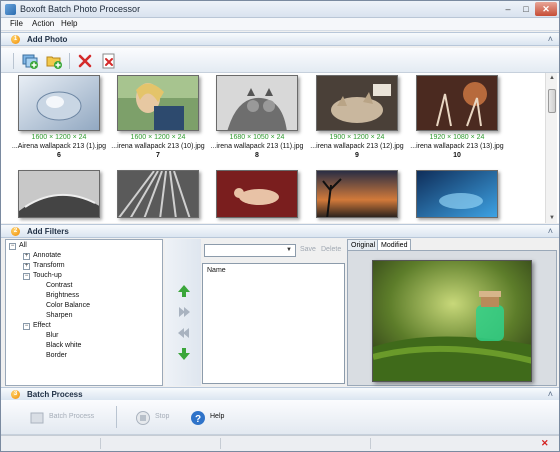 This screenshot has width=560, height=452. What do you see at coordinates (280, 39) in the screenshot?
I see `add-photo-header: 1 Add Photo ˄` at bounding box center [280, 39].